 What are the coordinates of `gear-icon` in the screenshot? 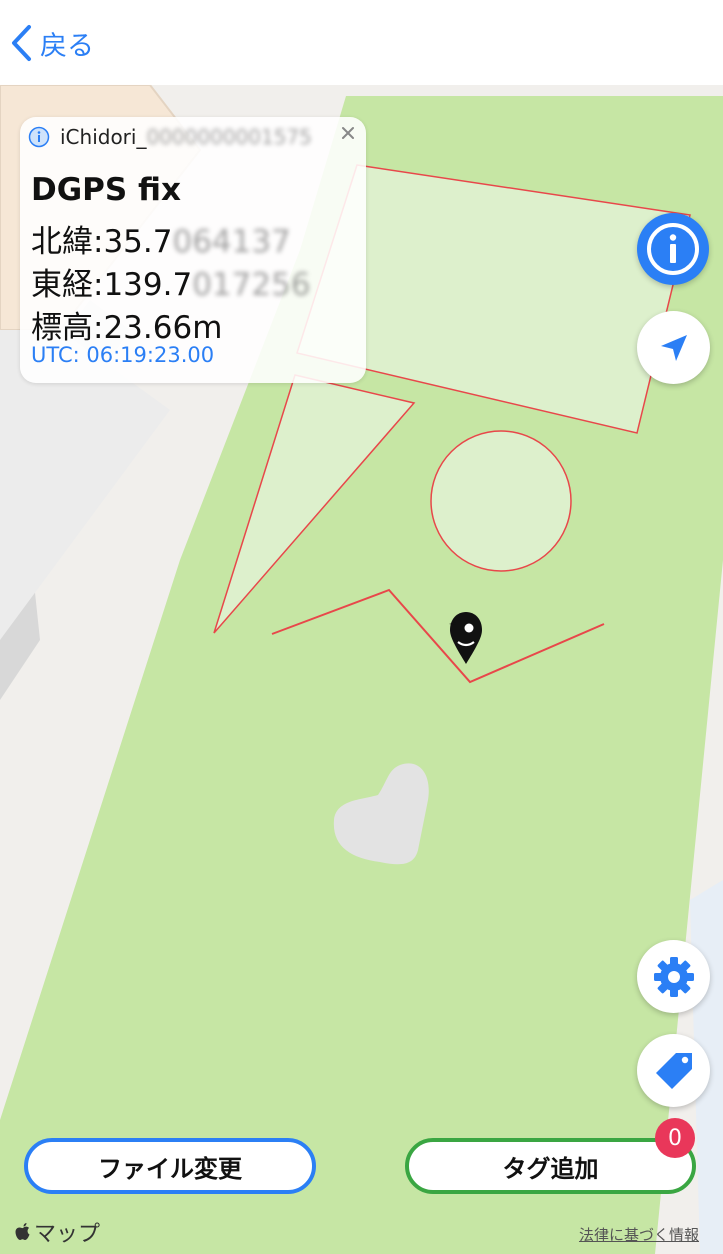 It's located at (673, 976).